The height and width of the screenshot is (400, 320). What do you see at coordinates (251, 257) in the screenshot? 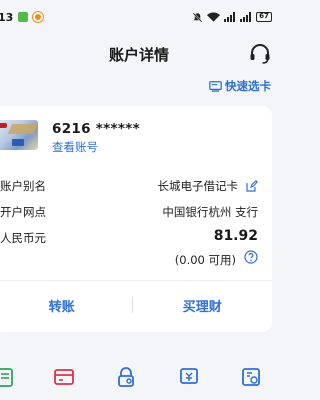
I see `help-icon` at bounding box center [251, 257].